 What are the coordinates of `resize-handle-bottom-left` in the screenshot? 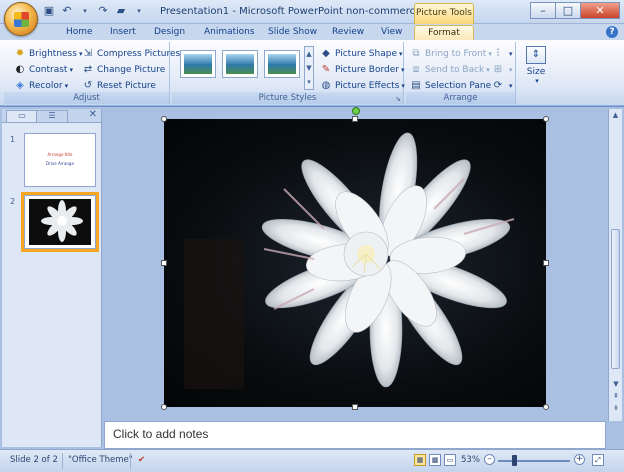 It's located at (164, 407).